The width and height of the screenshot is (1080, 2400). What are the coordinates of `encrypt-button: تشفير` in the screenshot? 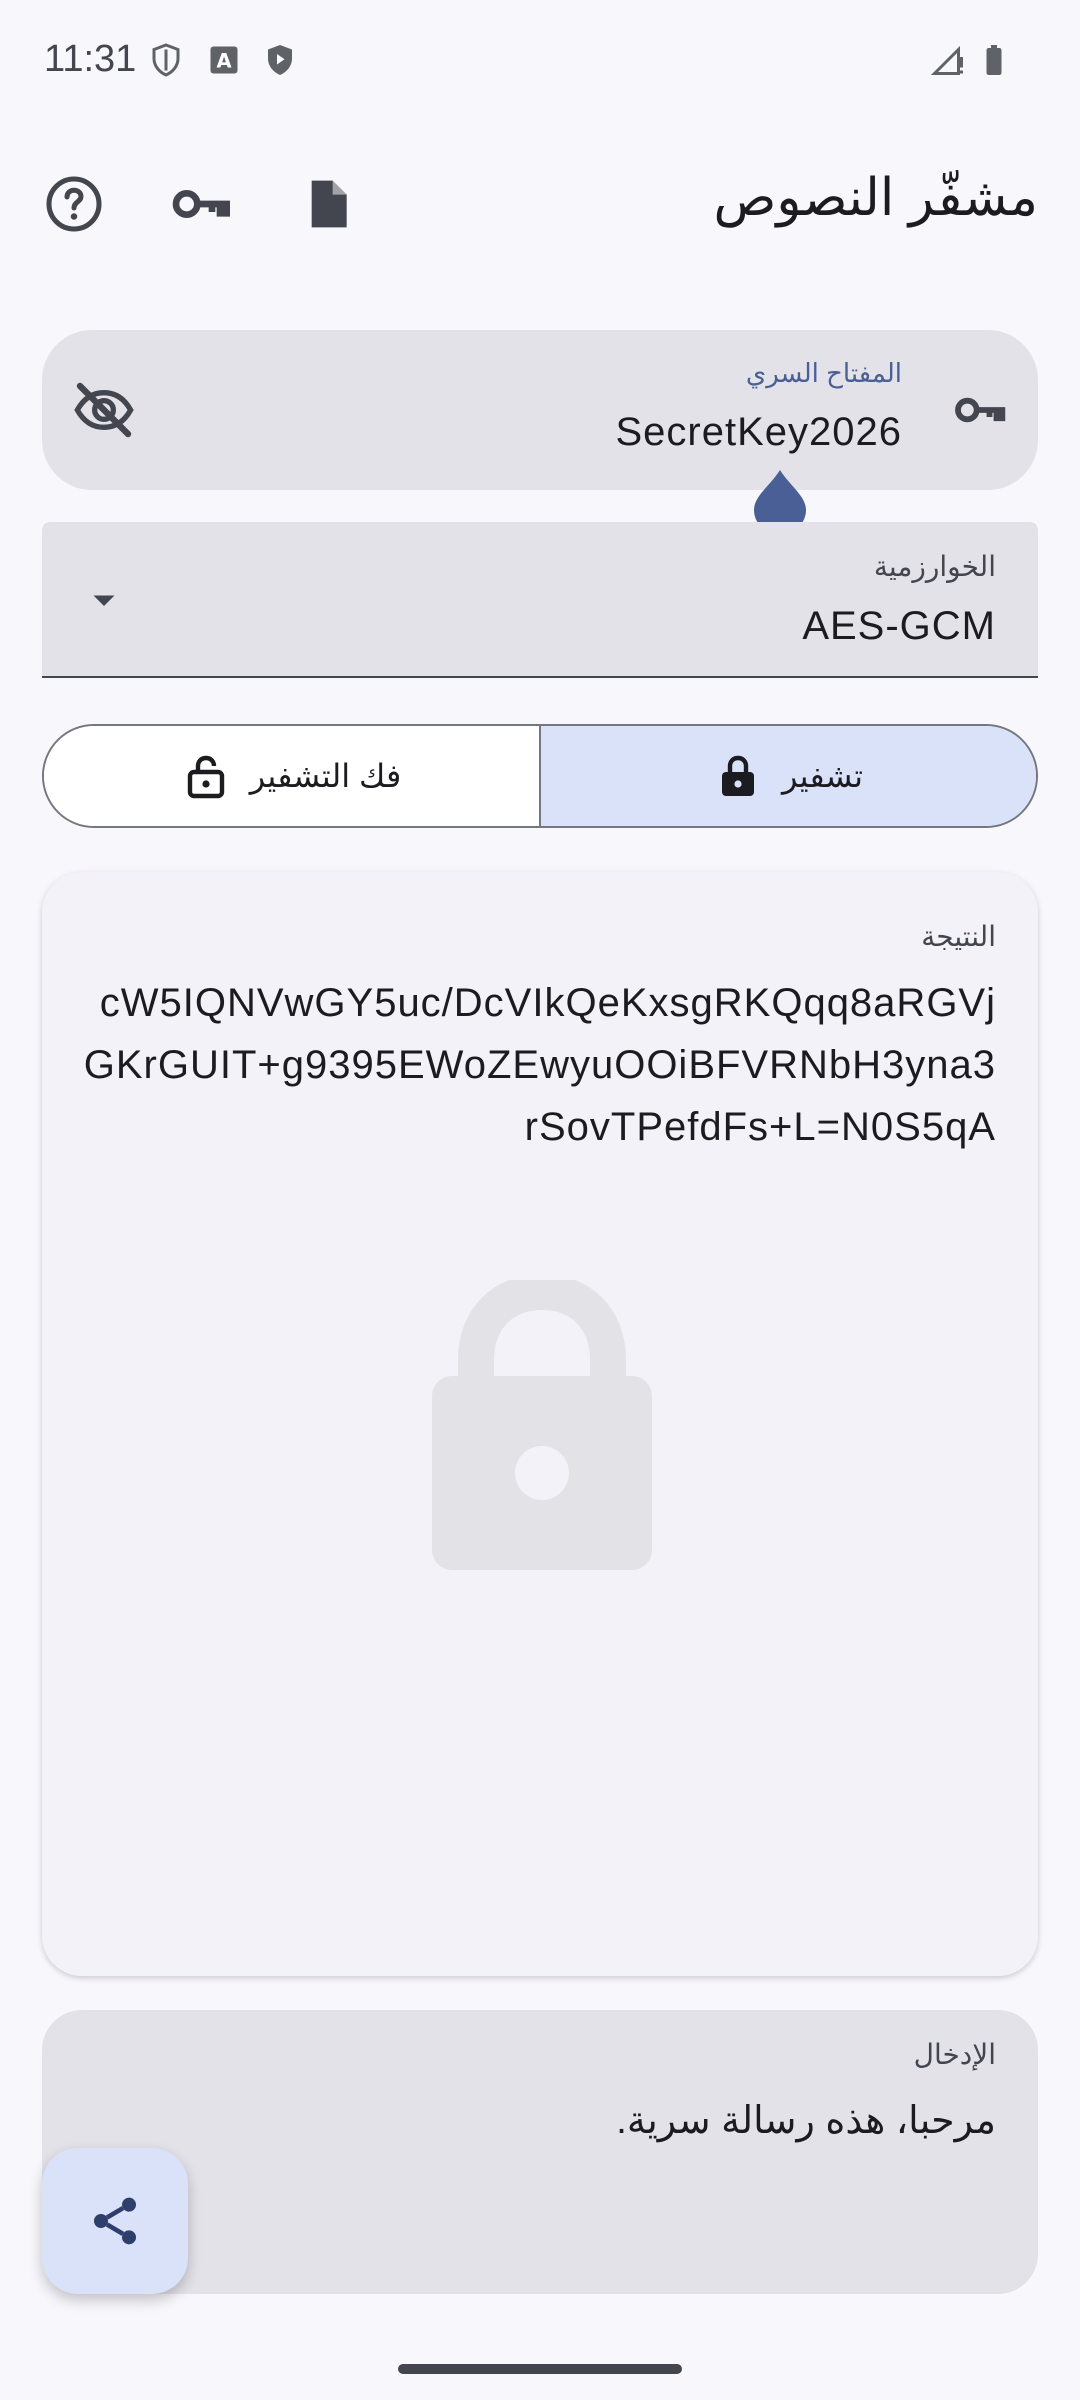 It's located at (788, 776).